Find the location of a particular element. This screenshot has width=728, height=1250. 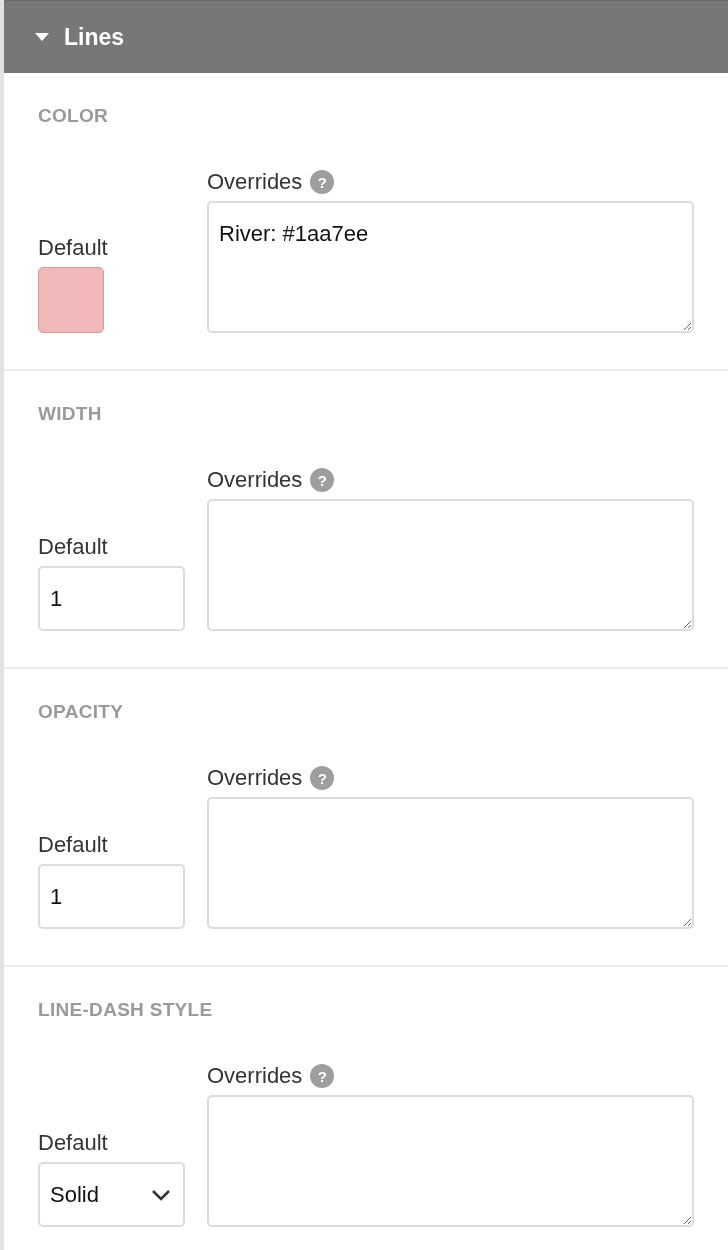

panel-header: Lines is located at coordinates (366, 36).